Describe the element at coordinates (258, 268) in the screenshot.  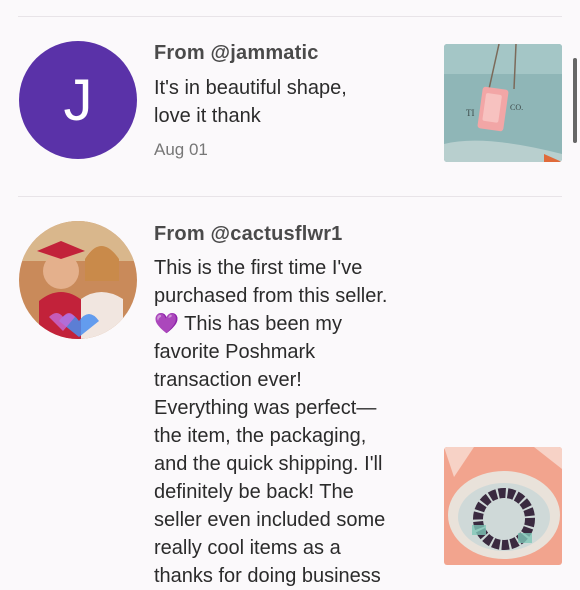
I see `review-text-line: This is the first time I've` at that location.